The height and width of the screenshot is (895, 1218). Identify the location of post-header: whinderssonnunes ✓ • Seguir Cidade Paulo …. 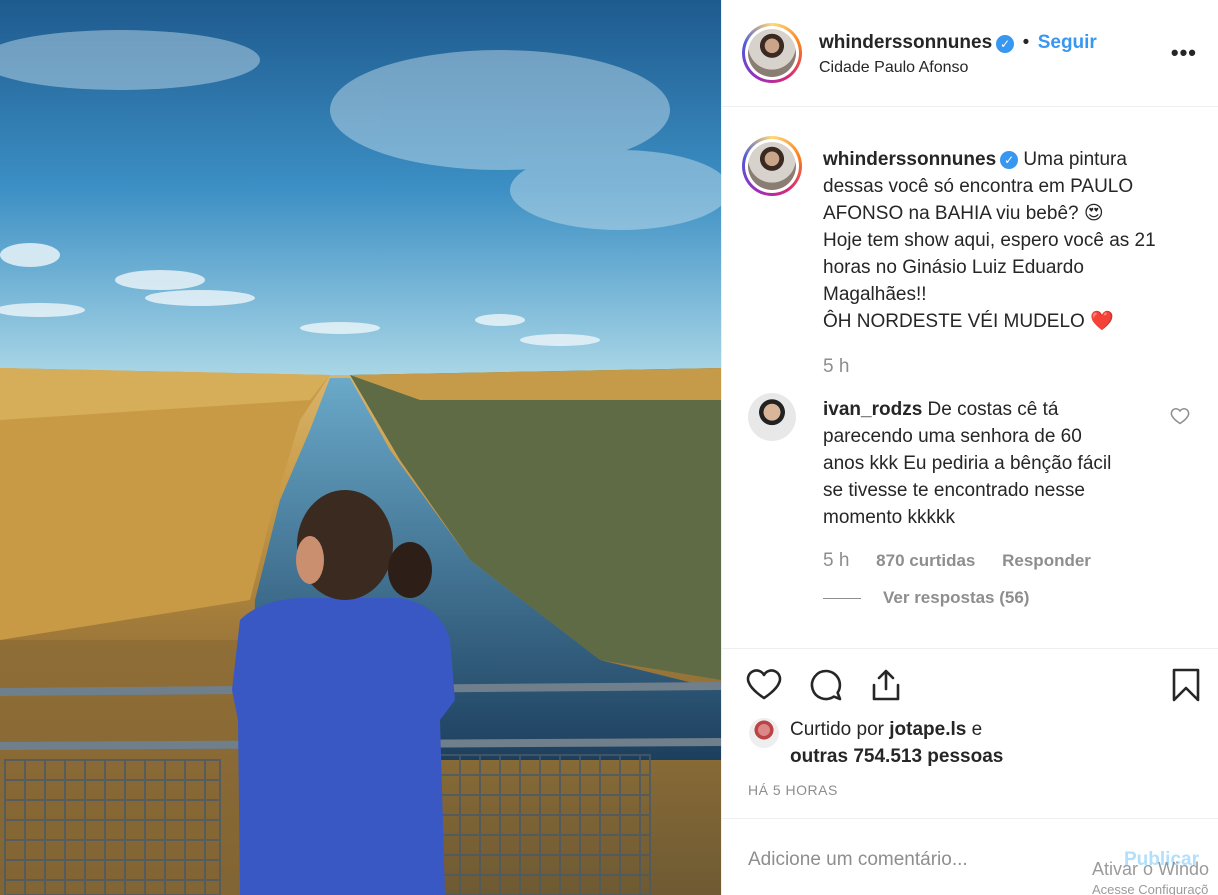
(970, 53).